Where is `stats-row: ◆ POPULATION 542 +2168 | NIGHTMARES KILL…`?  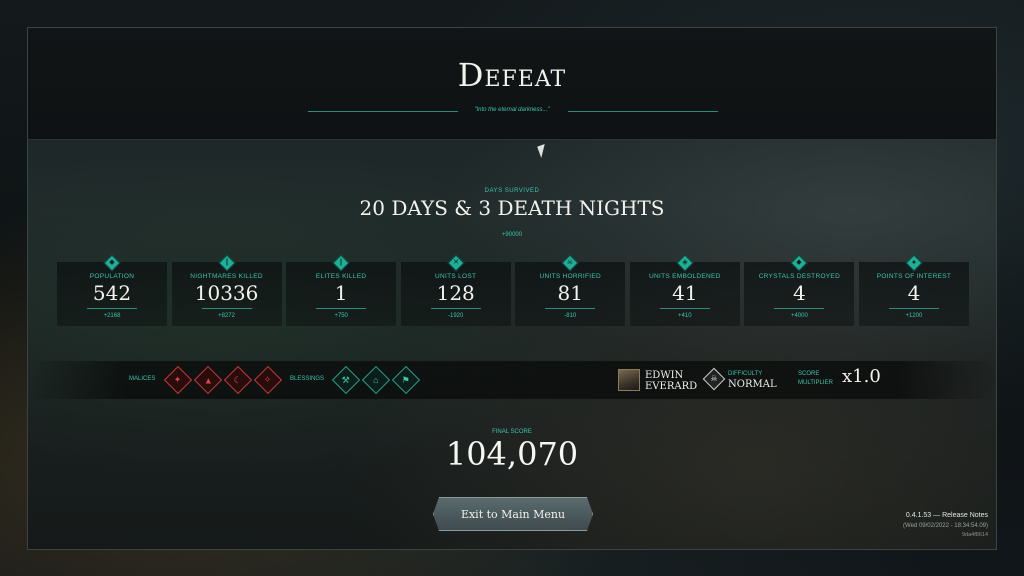
stats-row: ◆ POPULATION 542 +2168 | NIGHTMARES KILL… is located at coordinates (513, 290).